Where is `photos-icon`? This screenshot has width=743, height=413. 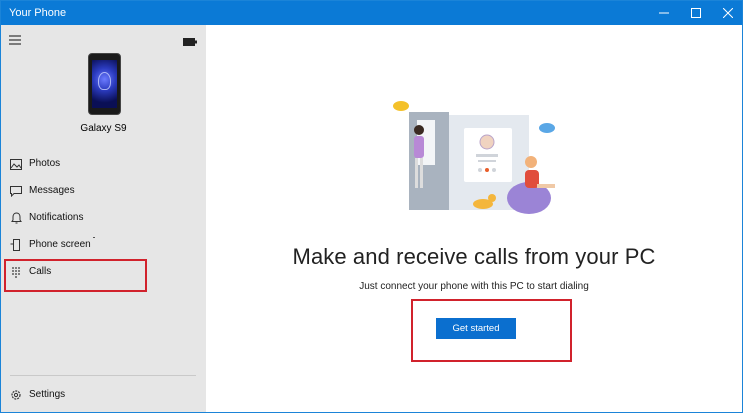 photos-icon is located at coordinates (16, 164).